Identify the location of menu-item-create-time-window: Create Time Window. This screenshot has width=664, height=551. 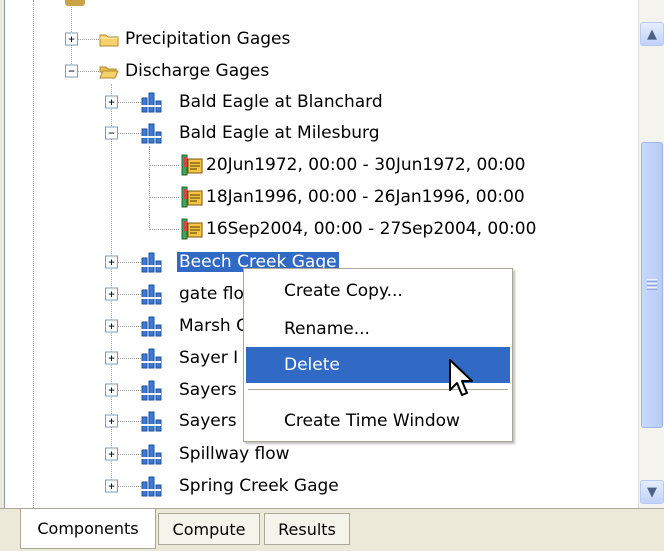
(378, 421).